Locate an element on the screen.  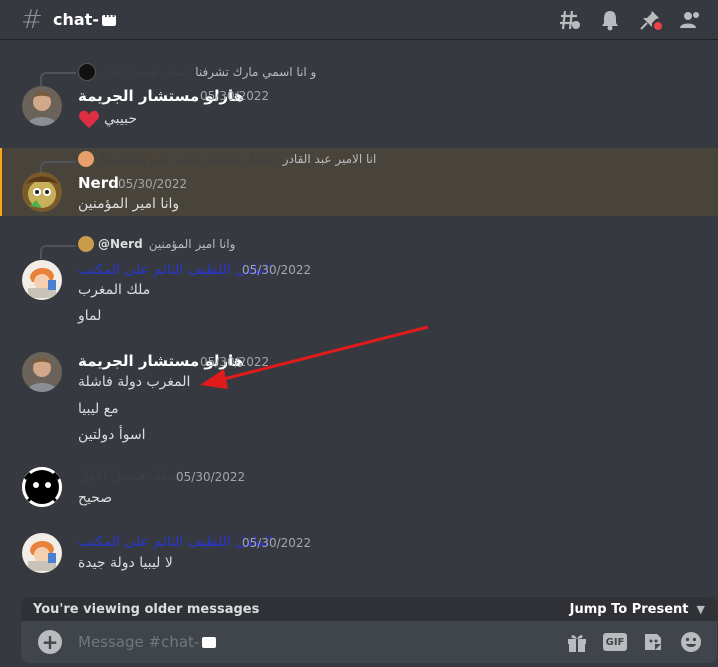
chevron-down-icon: ▼ is located at coordinates (700, 609).